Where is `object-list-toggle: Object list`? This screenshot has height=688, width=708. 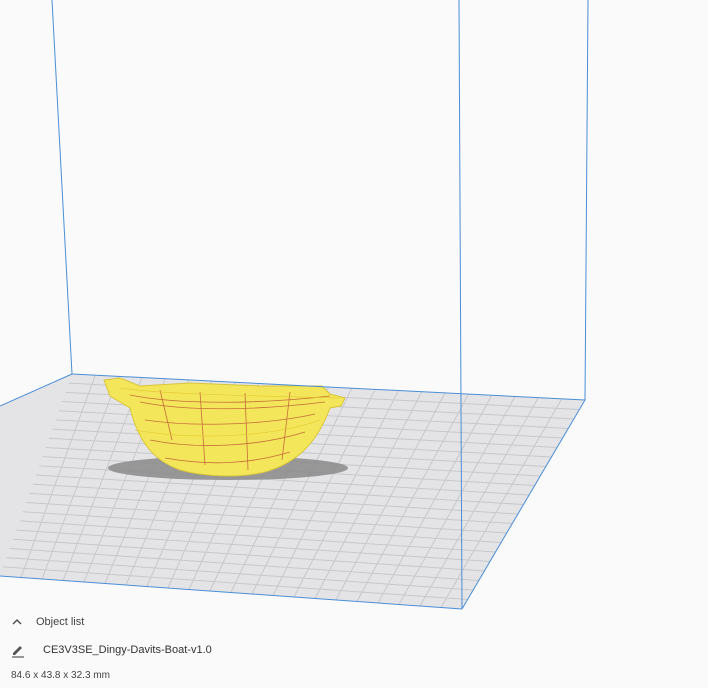
object-list-toggle: Object list is located at coordinates (47, 622).